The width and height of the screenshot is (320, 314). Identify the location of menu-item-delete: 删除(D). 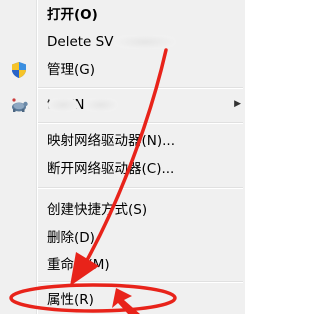
(122, 238).